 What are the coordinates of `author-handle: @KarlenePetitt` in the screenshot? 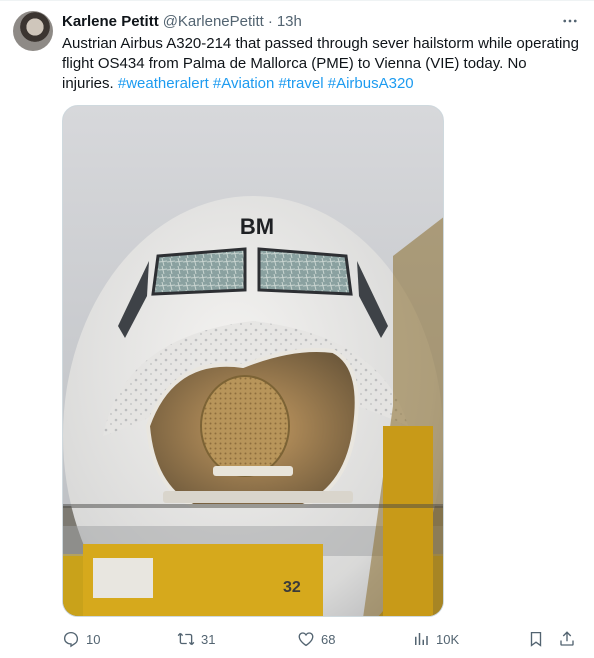 It's located at (213, 21).